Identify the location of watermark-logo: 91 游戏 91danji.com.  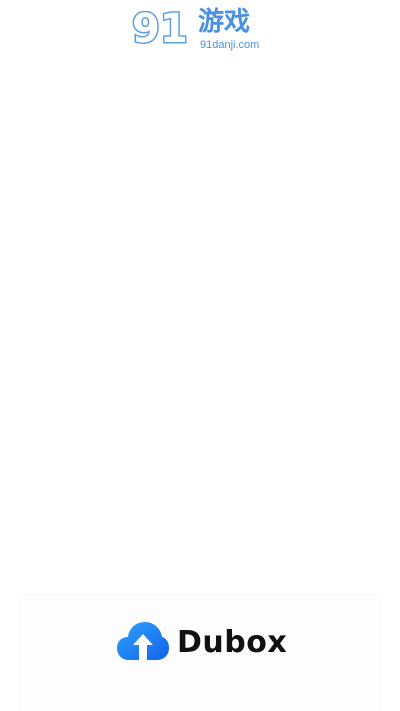
(195, 29).